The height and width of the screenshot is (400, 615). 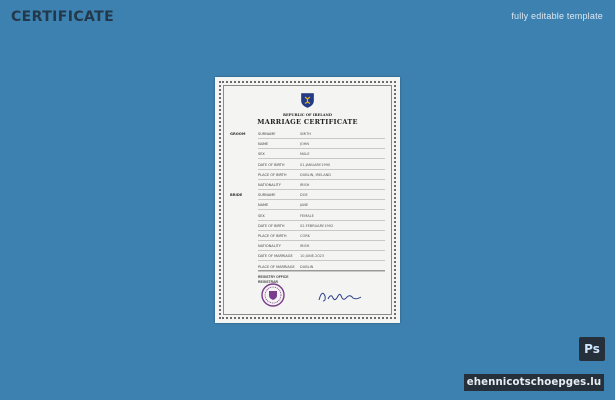 What do you see at coordinates (312, 256) in the screenshot?
I see `row-value: 10.JUNE.2023` at bounding box center [312, 256].